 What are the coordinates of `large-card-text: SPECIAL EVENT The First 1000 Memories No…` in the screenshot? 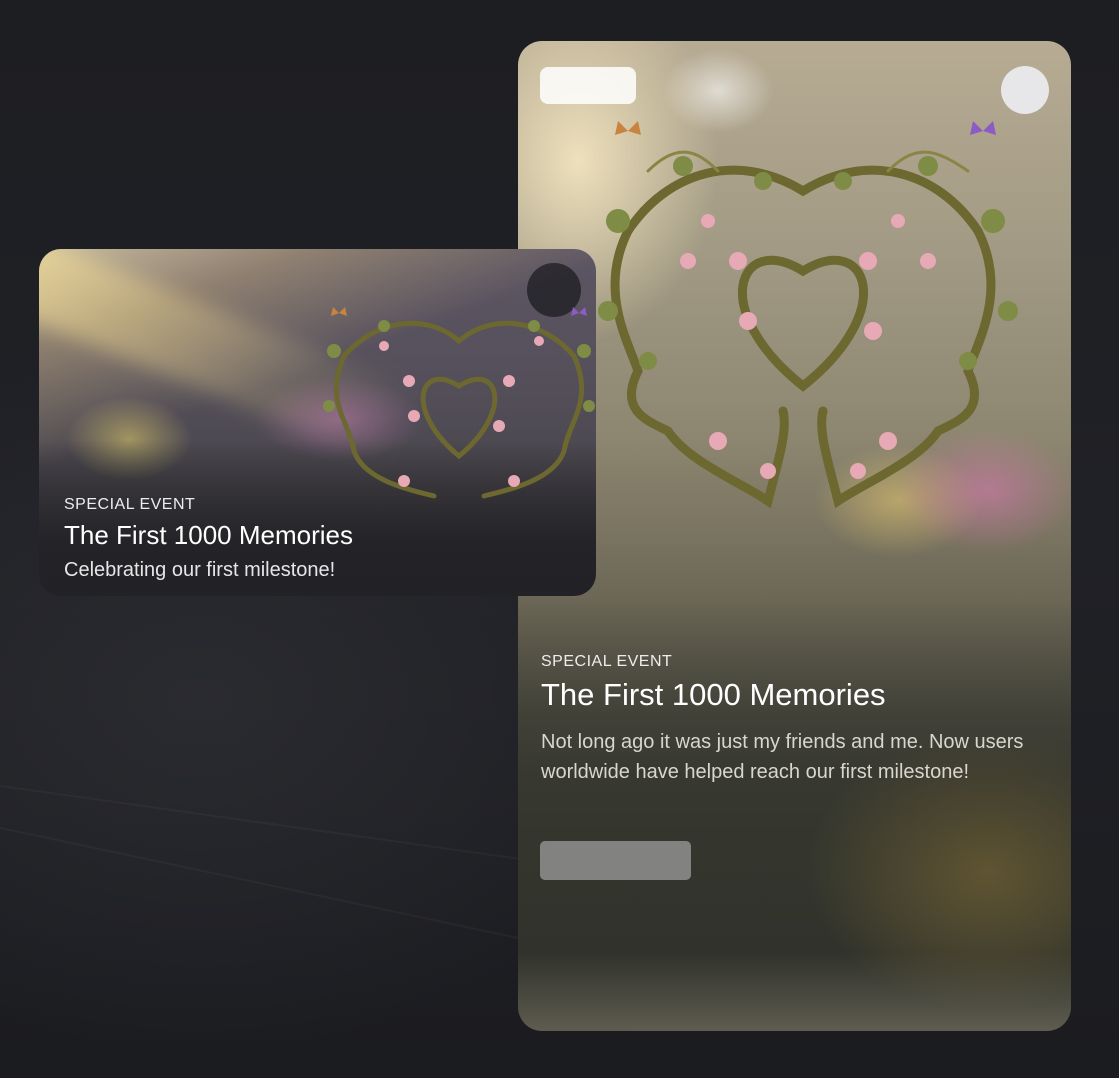 It's located at (791, 720).